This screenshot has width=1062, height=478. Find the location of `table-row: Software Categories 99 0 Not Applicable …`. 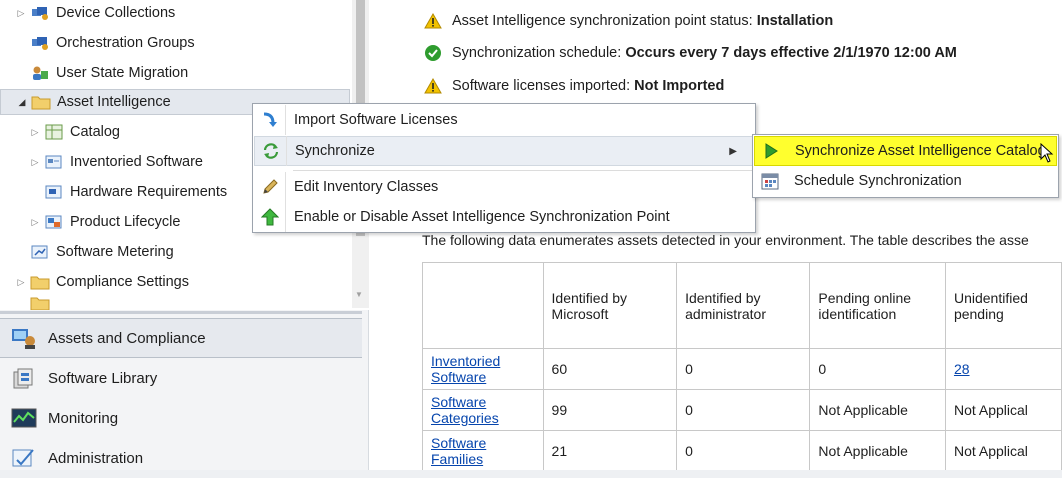

table-row: Software Categories 99 0 Not Applicable … is located at coordinates (742, 410).